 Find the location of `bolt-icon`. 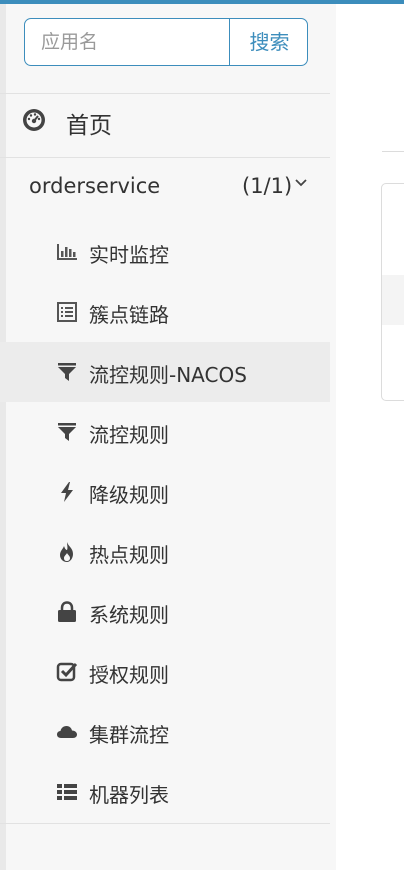

bolt-icon is located at coordinates (67, 492).